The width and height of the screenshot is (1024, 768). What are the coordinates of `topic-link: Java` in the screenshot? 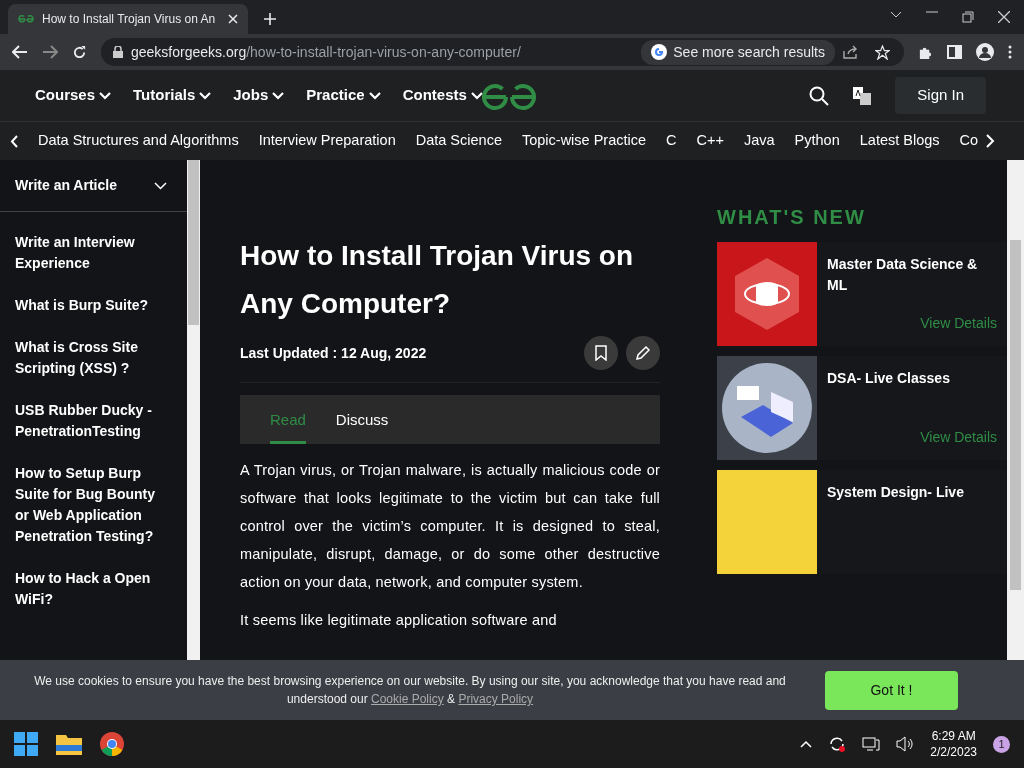 It's located at (759, 141).